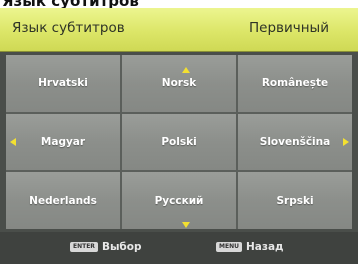  What do you see at coordinates (63, 142) in the screenshot?
I see `language-option: Magyar` at bounding box center [63, 142].